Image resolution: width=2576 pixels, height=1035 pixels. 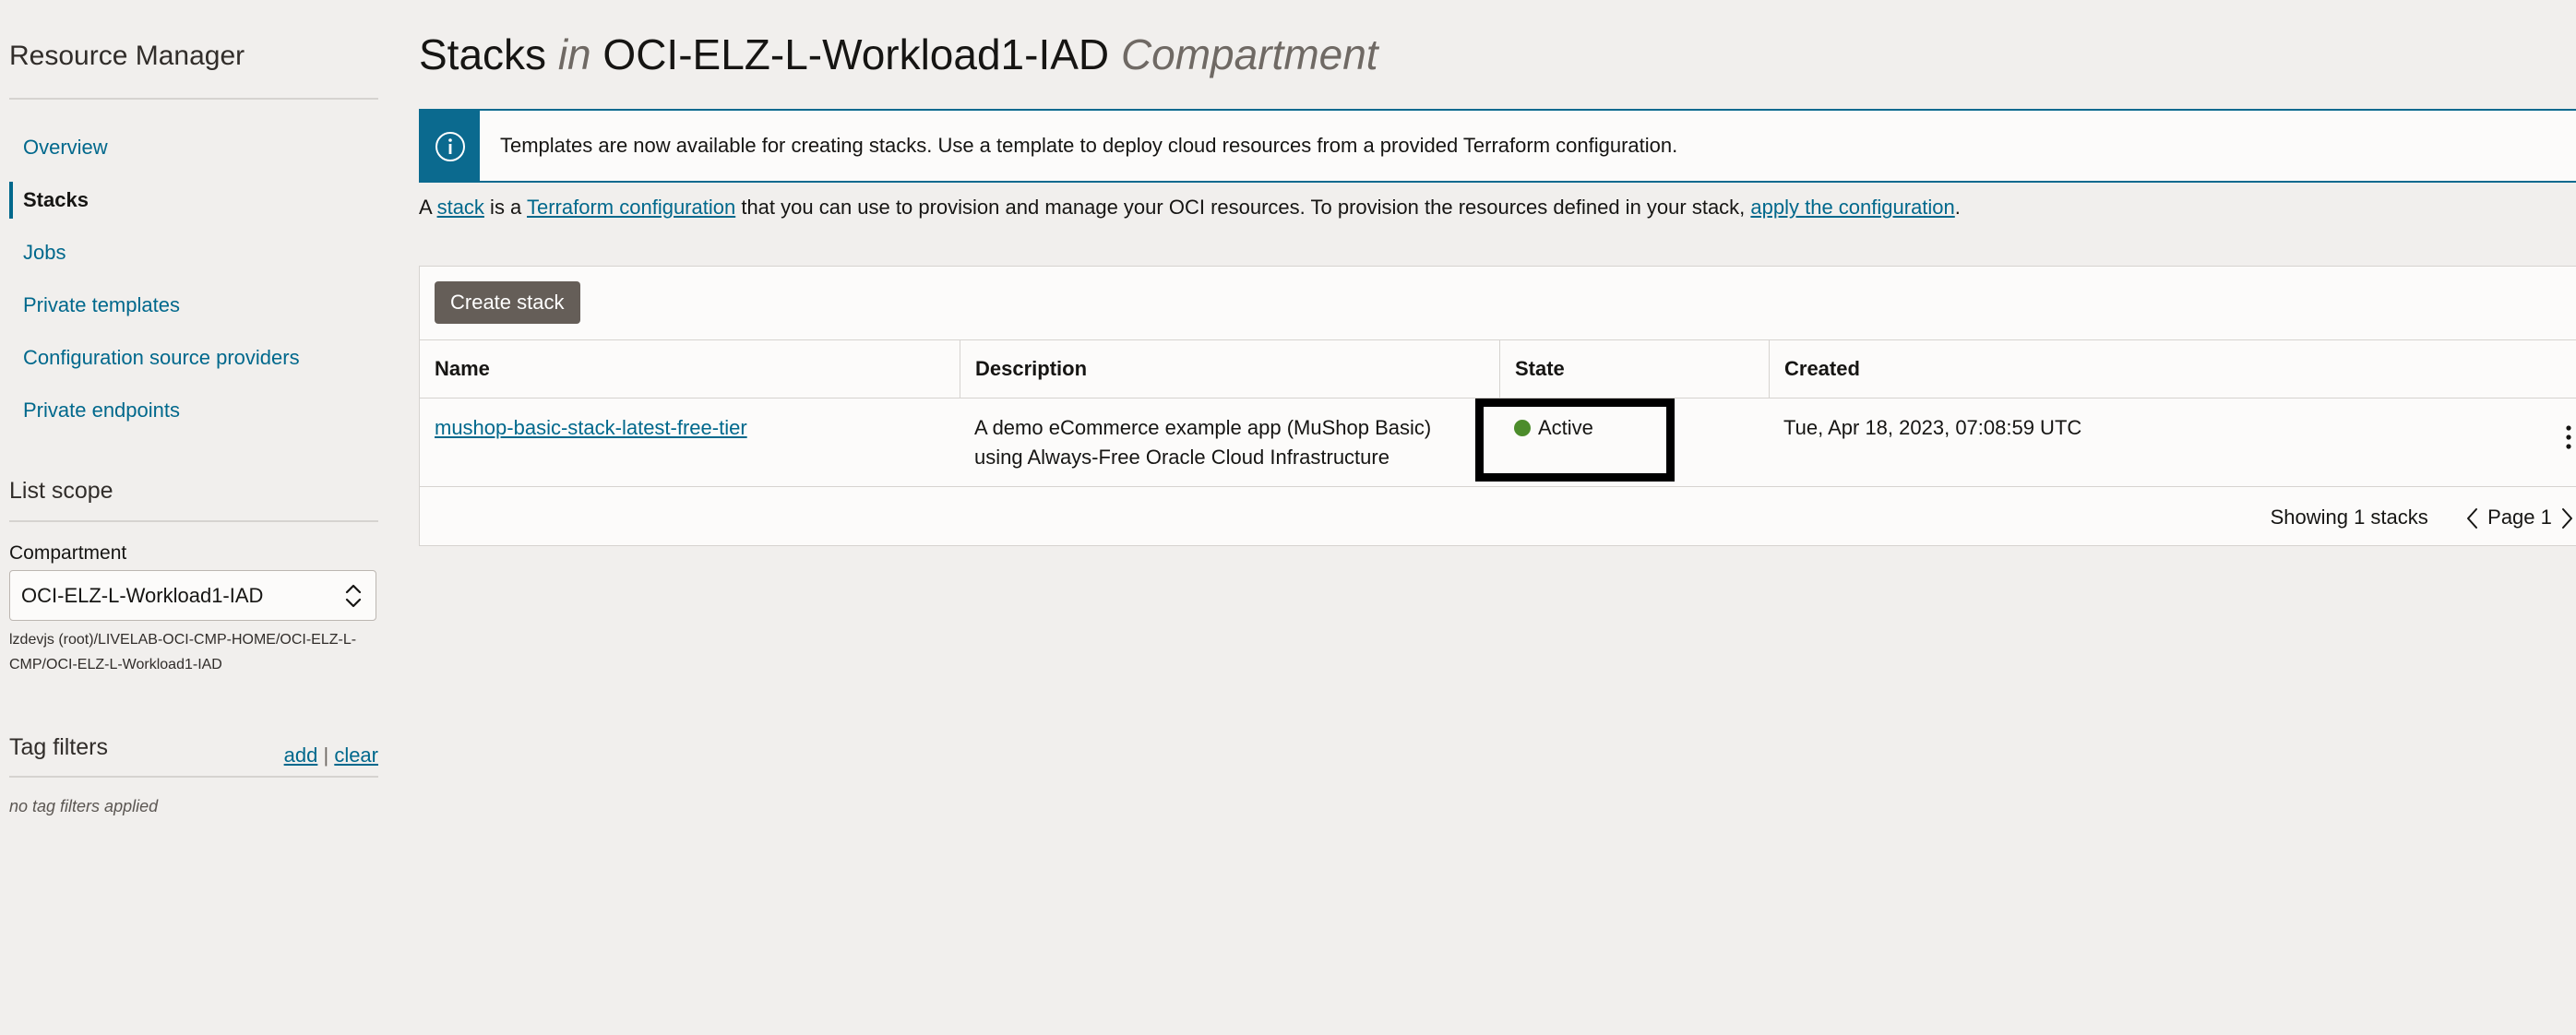 I want to click on tag-add-link: add, so click(x=301, y=756).